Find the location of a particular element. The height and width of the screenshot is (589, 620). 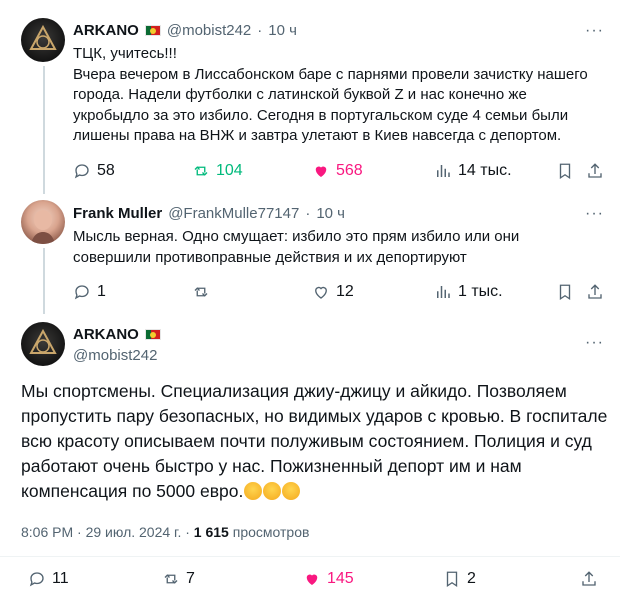

views-count: 1 тыс. is located at coordinates (480, 291).